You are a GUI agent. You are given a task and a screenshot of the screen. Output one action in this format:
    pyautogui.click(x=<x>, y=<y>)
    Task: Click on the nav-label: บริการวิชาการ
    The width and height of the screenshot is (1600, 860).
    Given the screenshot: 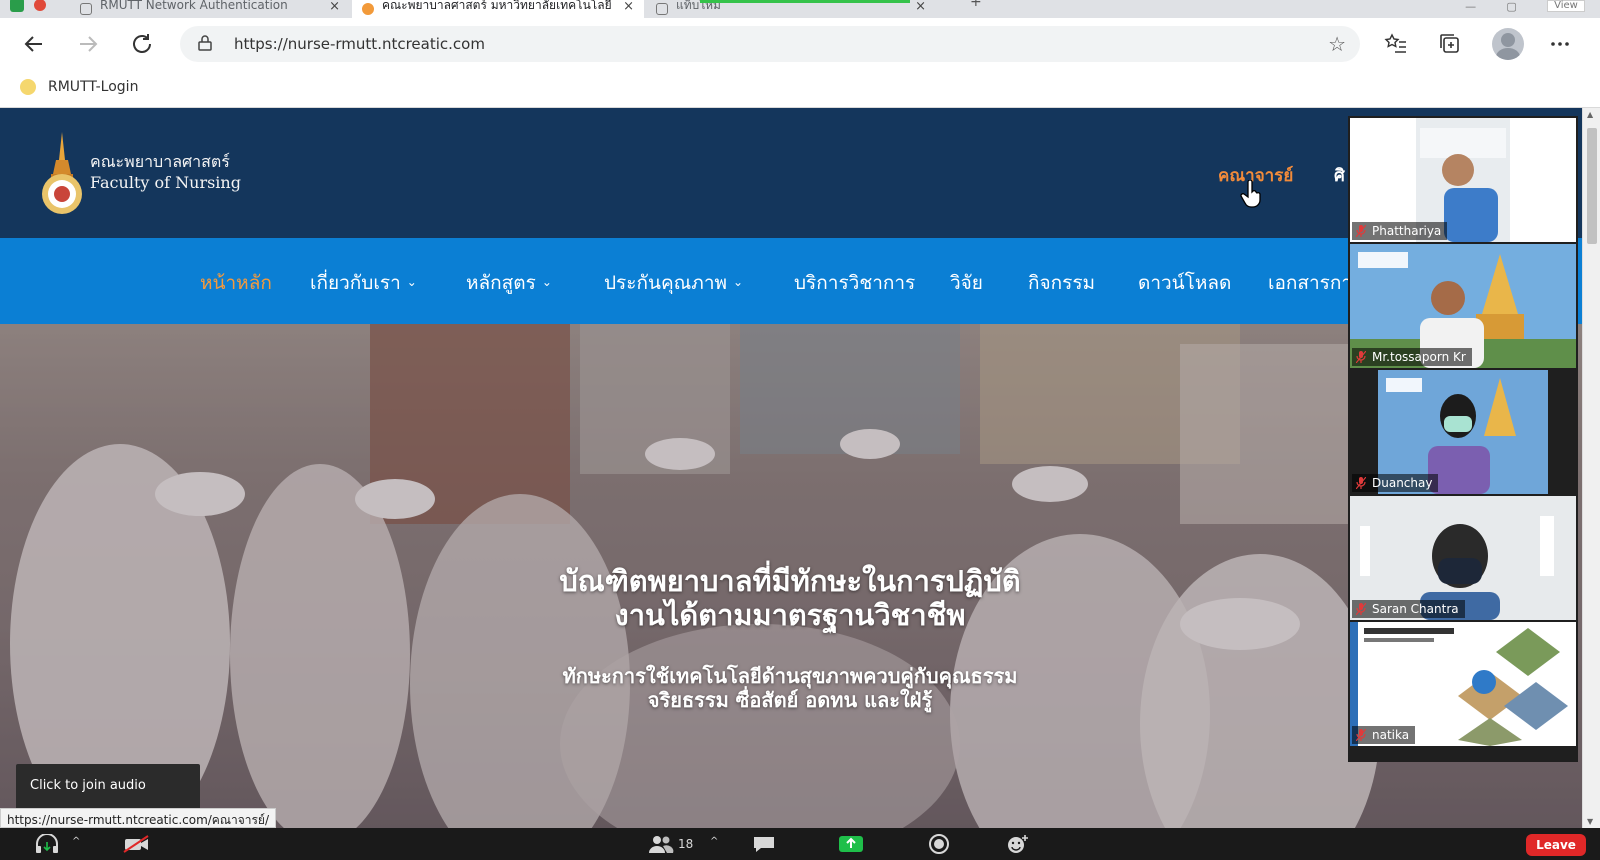 What is the action you would take?
    pyautogui.click(x=855, y=283)
    